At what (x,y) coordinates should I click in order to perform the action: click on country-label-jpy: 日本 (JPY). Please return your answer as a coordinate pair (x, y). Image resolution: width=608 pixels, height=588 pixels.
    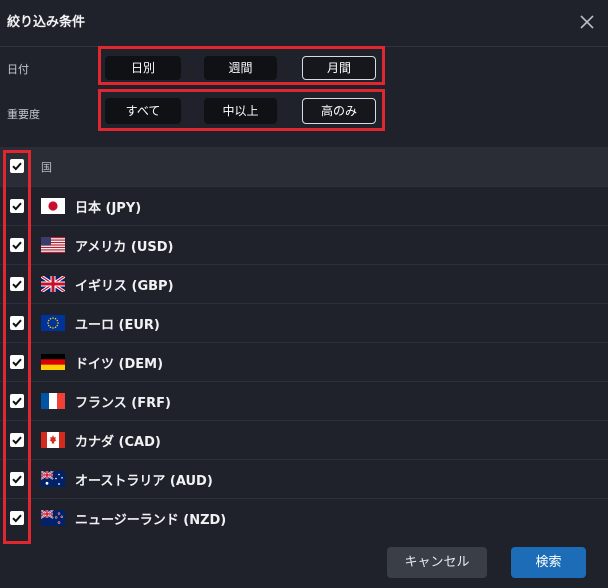
    Looking at the image, I should click on (108, 208).